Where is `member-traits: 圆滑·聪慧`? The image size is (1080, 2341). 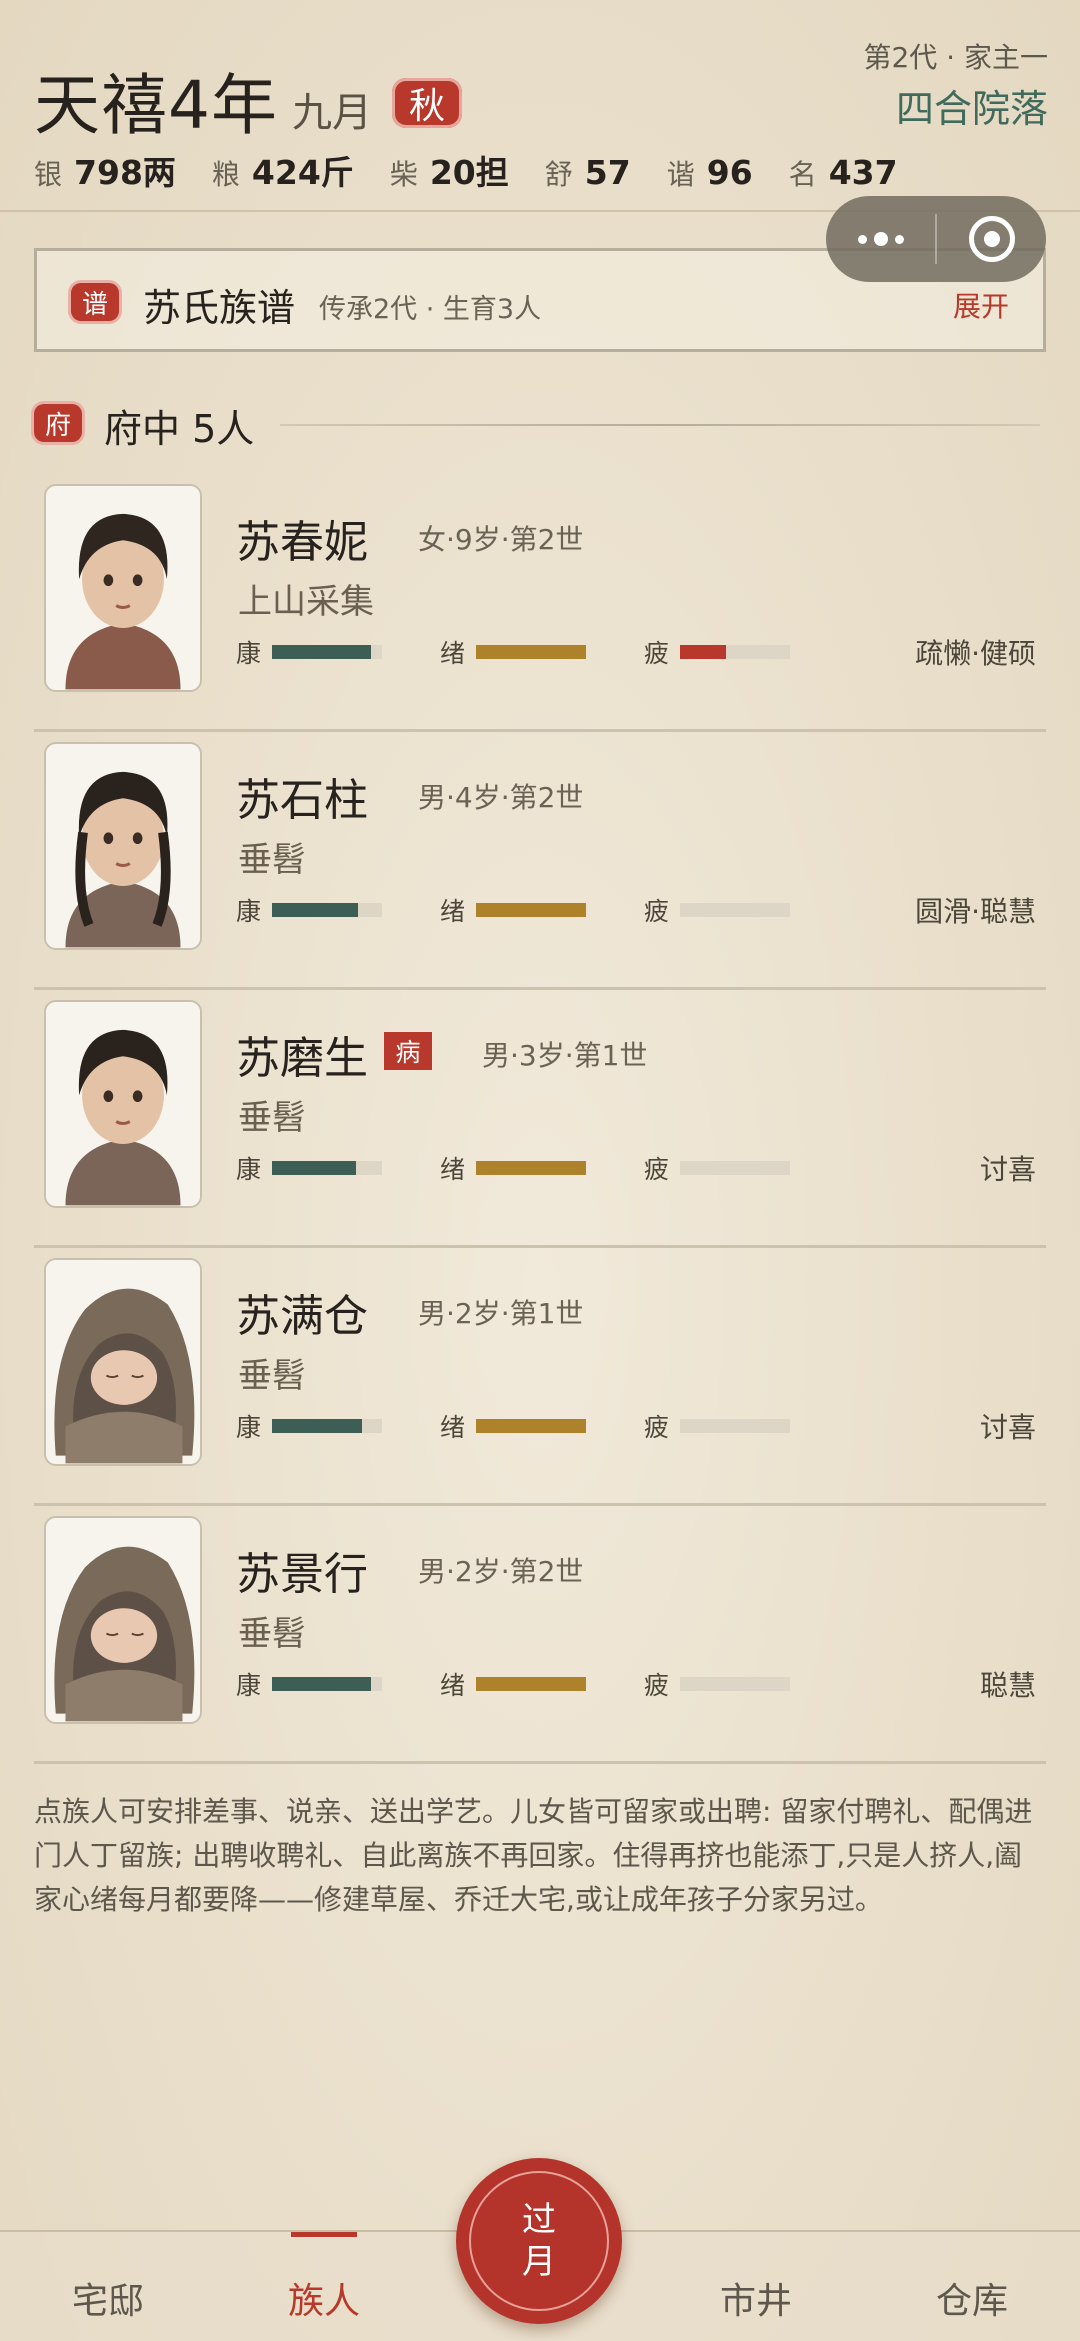
member-traits: 圆滑·聪慧 is located at coordinates (975, 911).